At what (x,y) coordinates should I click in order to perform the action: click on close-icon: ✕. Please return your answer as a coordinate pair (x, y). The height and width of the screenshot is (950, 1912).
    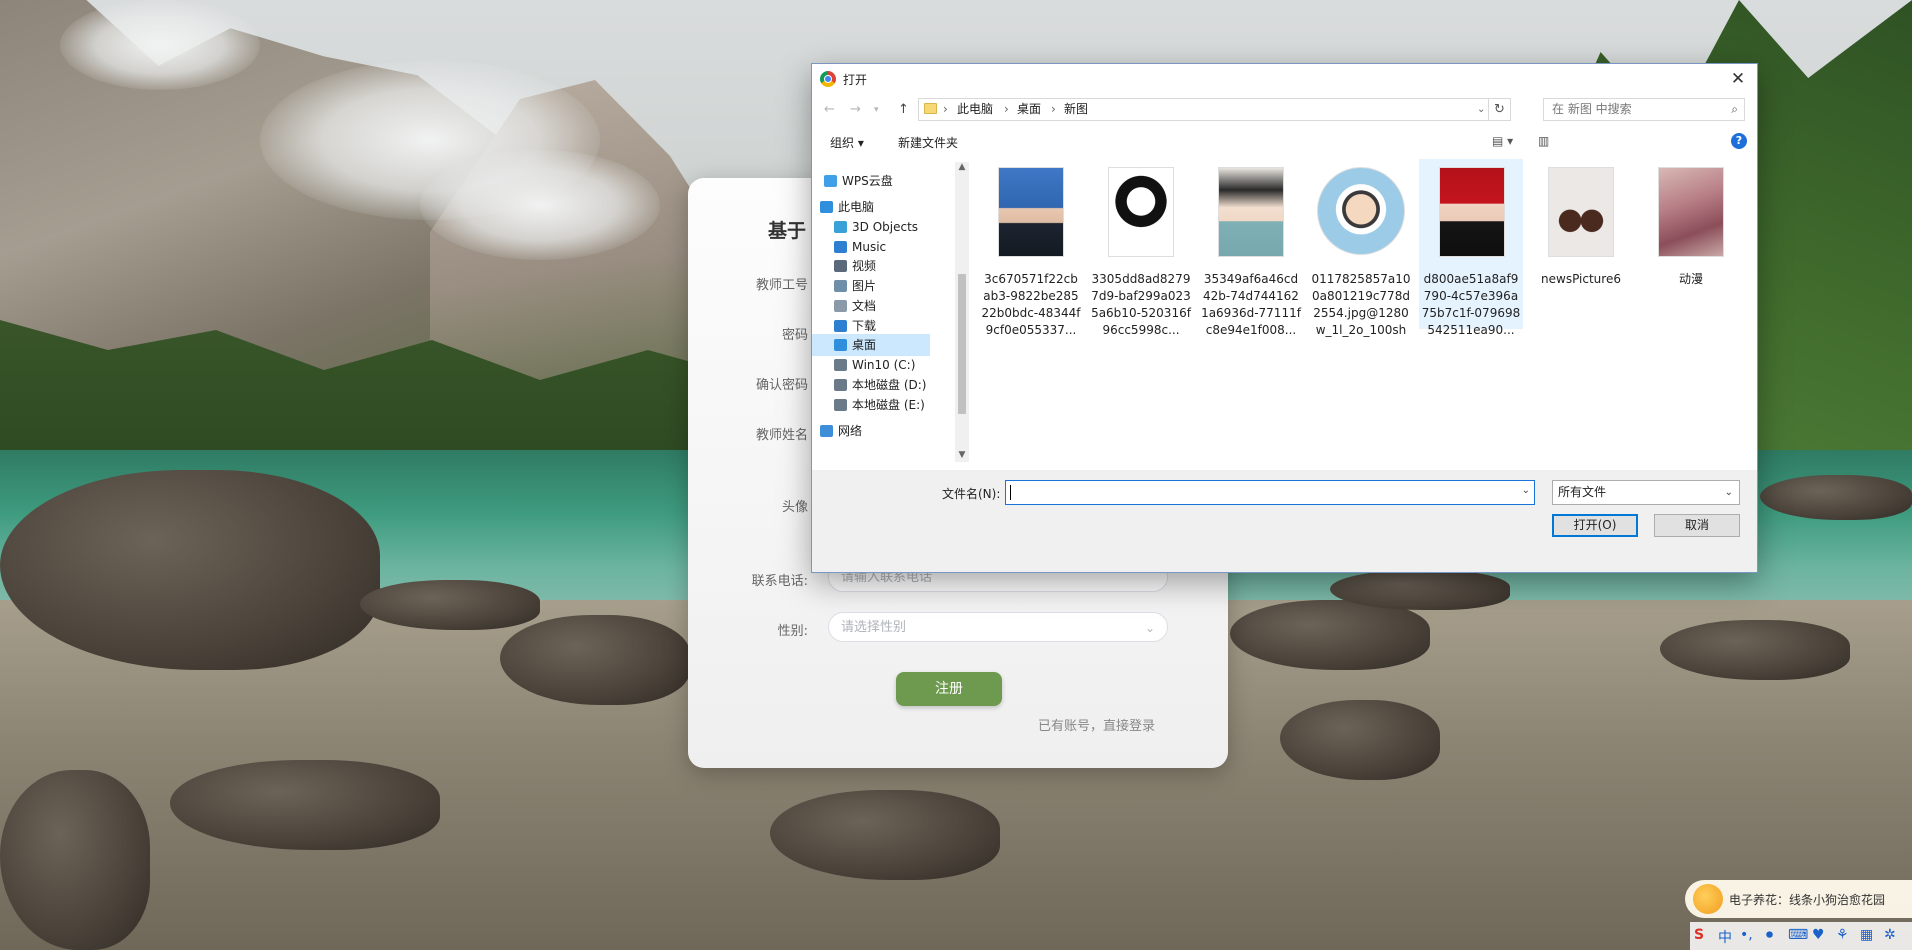
    Looking at the image, I should click on (1738, 79).